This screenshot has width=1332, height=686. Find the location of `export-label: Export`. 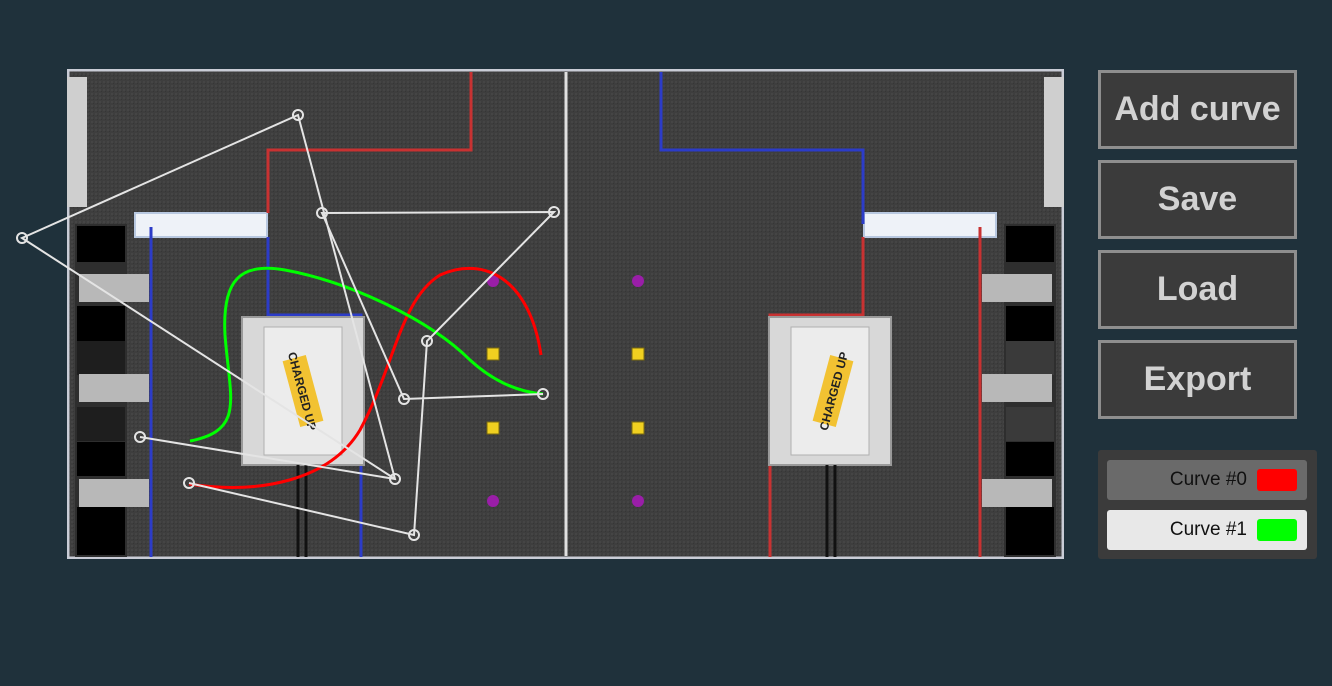

export-label: Export is located at coordinates (1197, 379).